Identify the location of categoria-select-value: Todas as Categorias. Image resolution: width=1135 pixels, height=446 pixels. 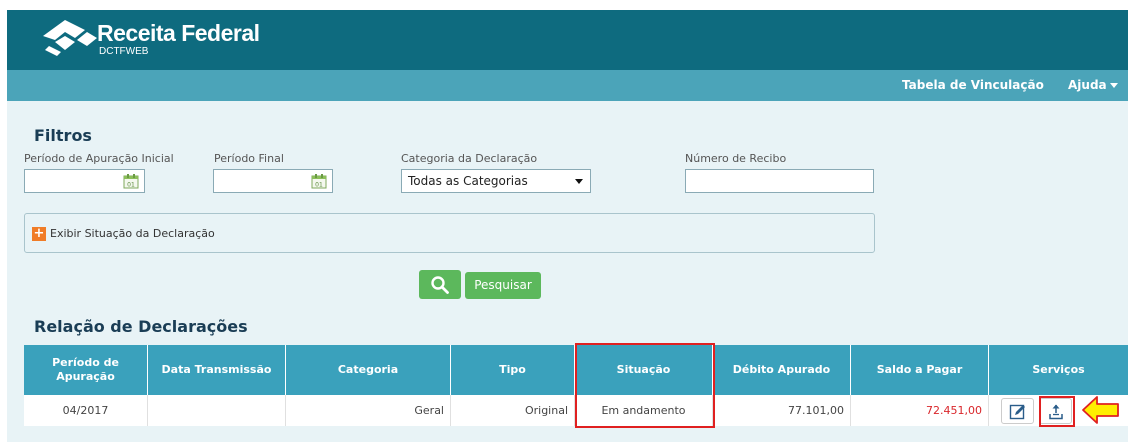
(468, 181).